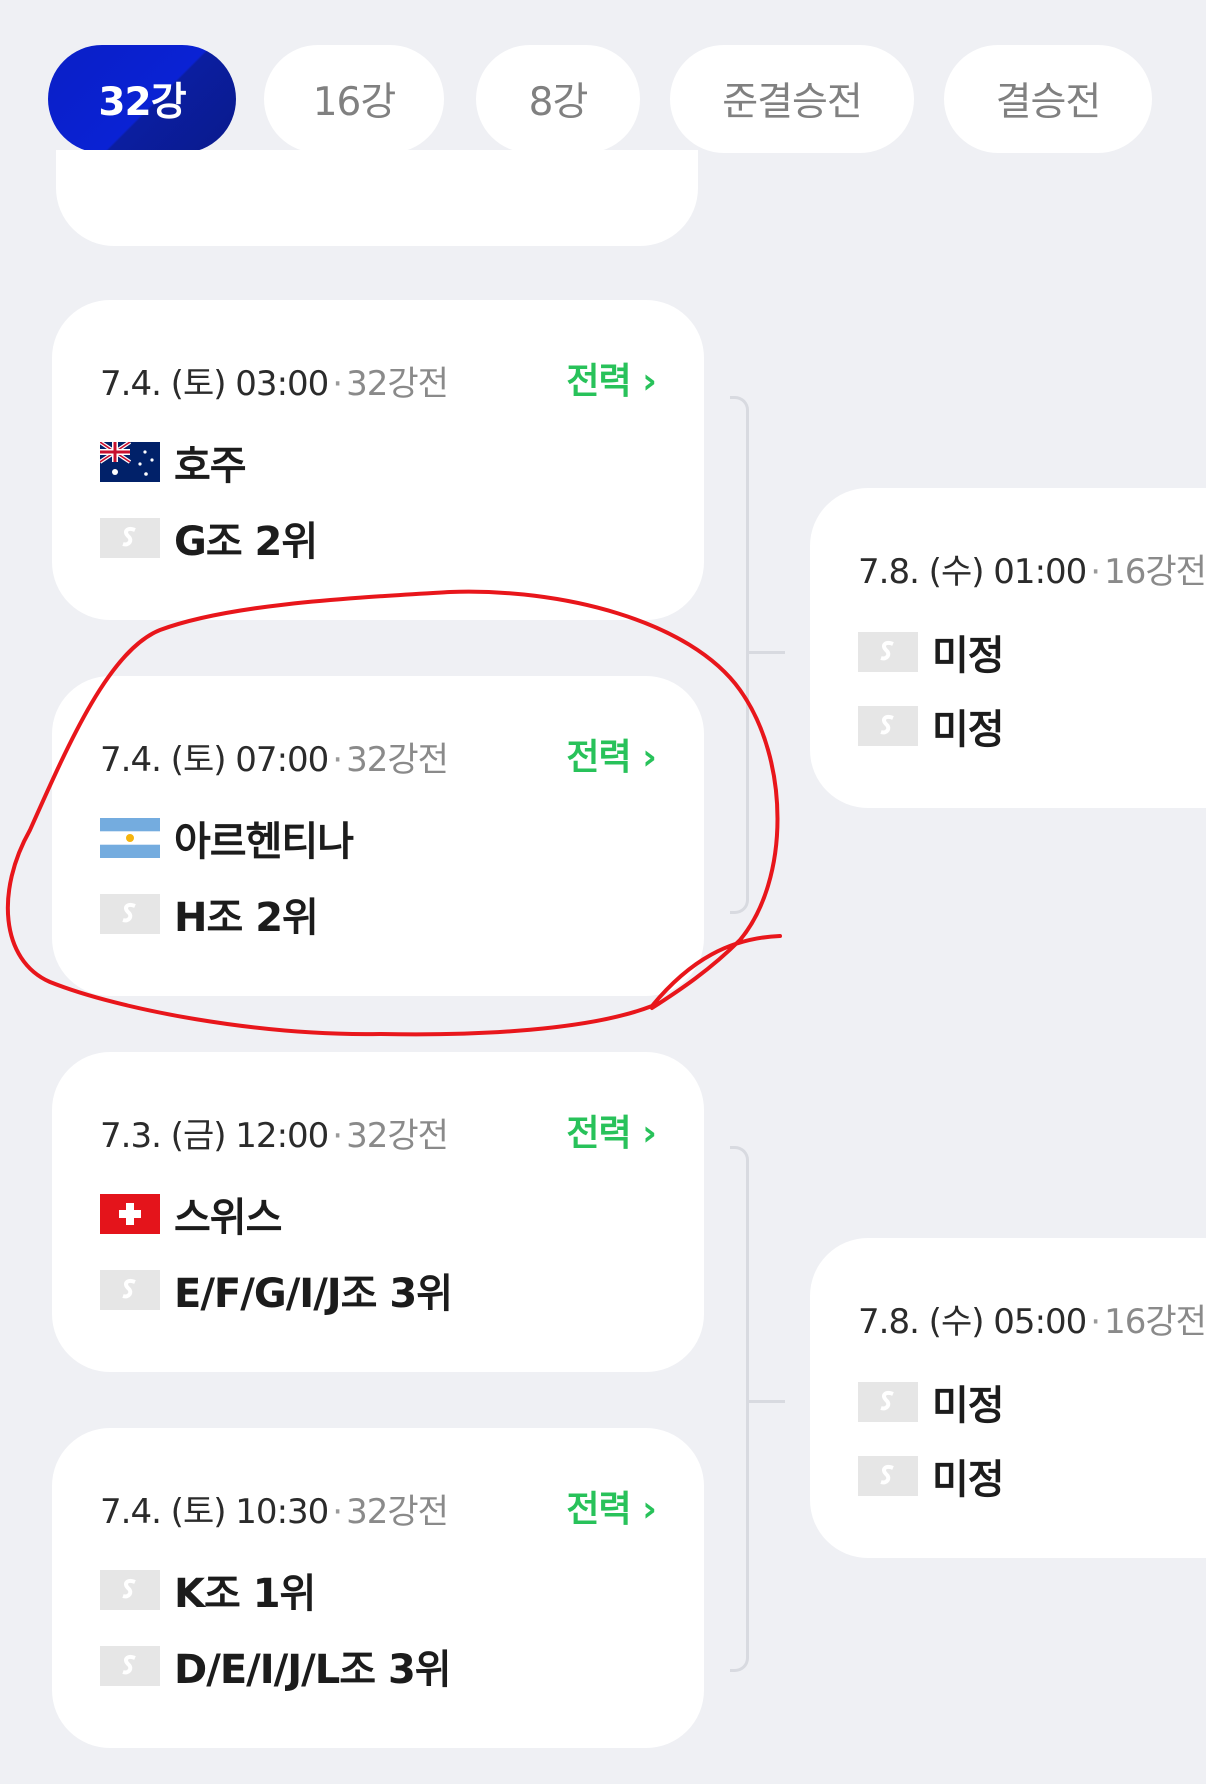 This screenshot has height=1784, width=1206. I want to click on match-meta: 7.8. (수) 05:00 · 16강전, so click(1032, 1322).